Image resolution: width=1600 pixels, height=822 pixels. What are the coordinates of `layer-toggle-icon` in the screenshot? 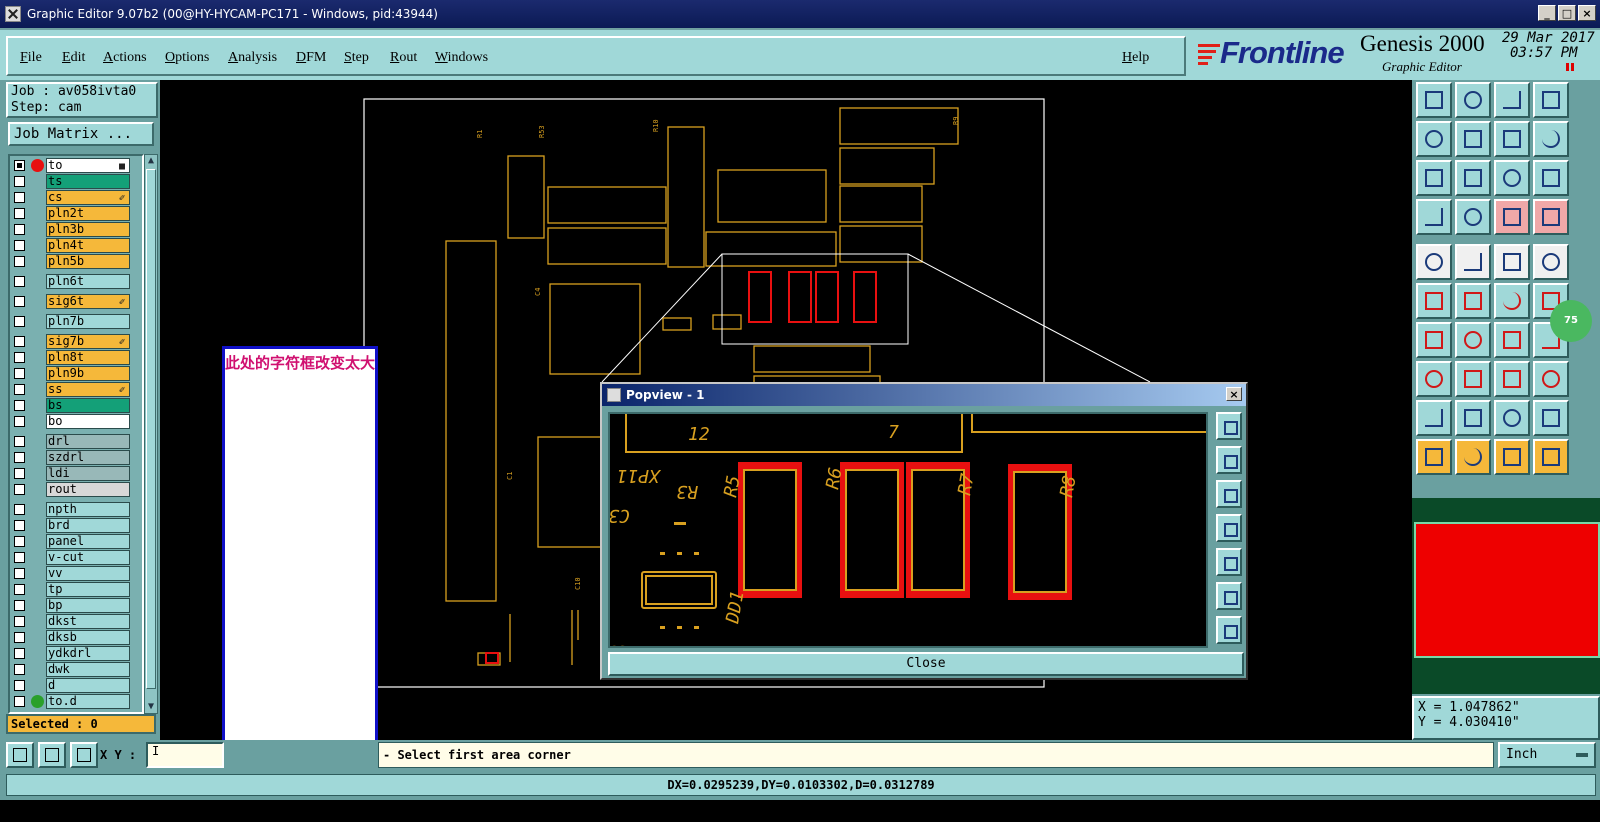 It's located at (1551, 217).